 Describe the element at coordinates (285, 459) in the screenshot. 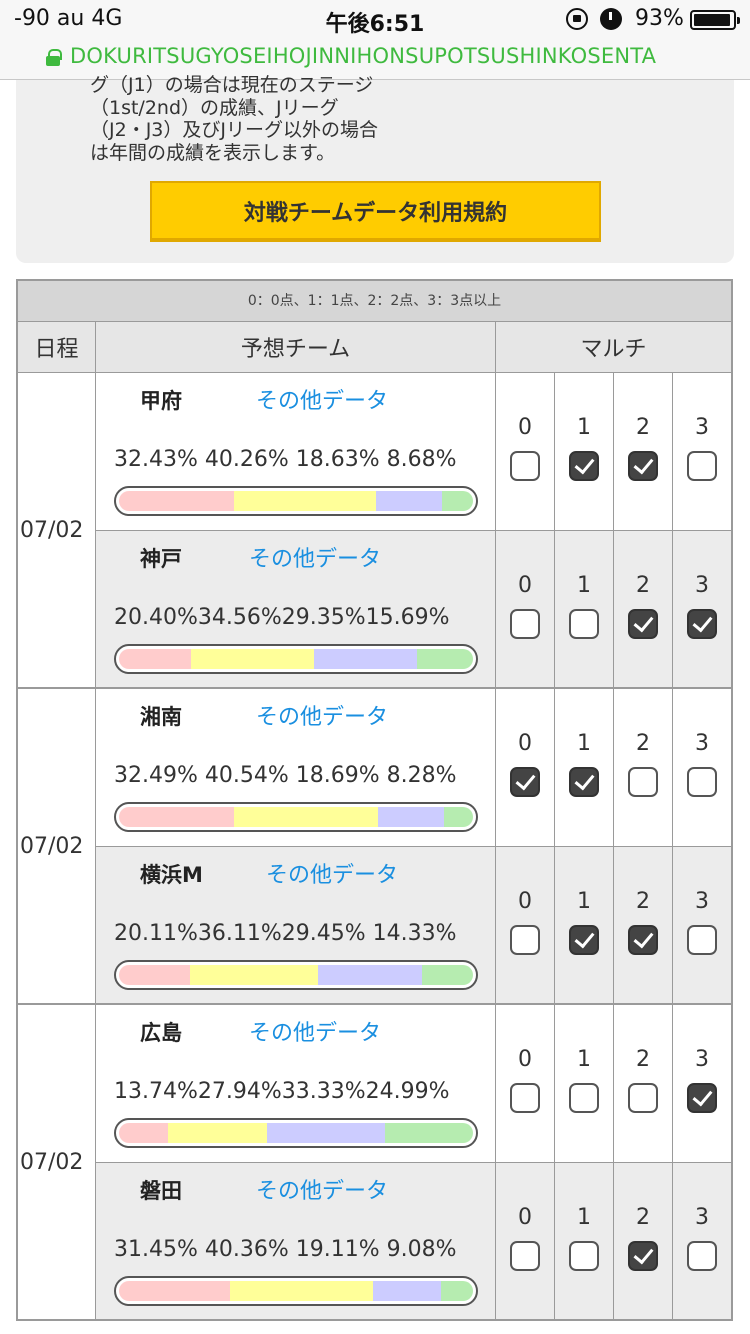

I see `score-percentages: 32.43% 40.26% 18.63% 8.68%` at that location.